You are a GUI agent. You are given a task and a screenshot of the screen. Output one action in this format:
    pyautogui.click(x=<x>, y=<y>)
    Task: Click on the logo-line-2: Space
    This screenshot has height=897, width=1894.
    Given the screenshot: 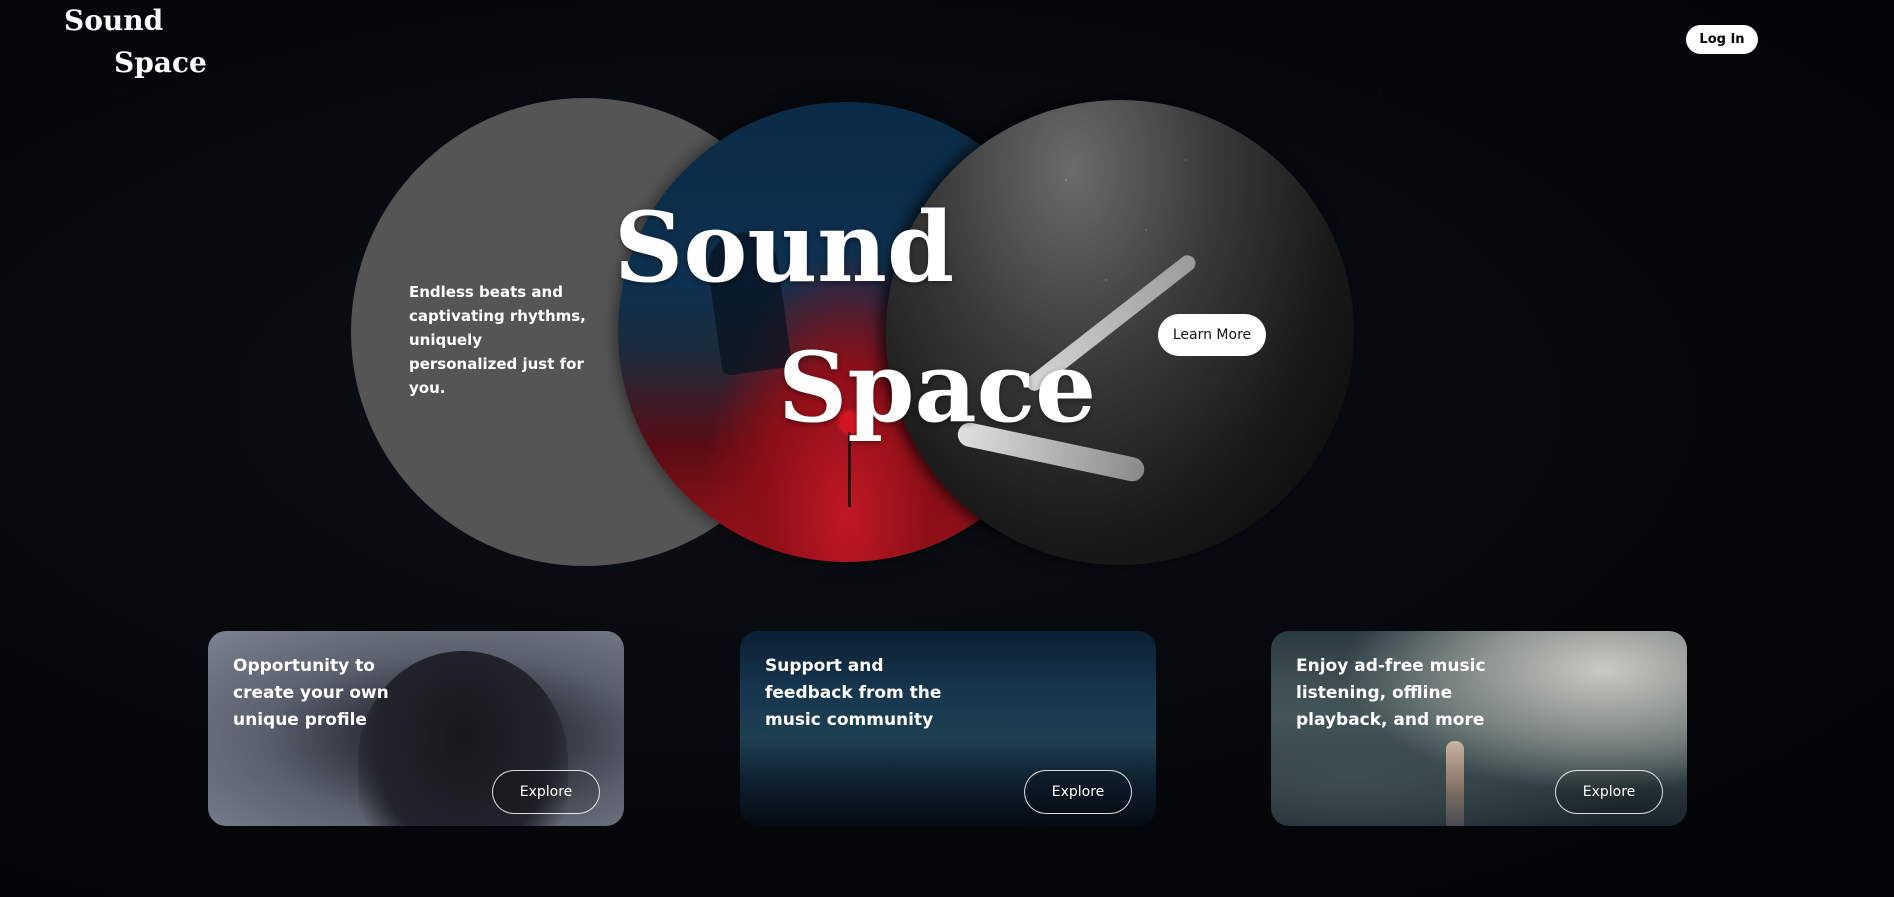 What is the action you would take?
    pyautogui.click(x=160, y=62)
    